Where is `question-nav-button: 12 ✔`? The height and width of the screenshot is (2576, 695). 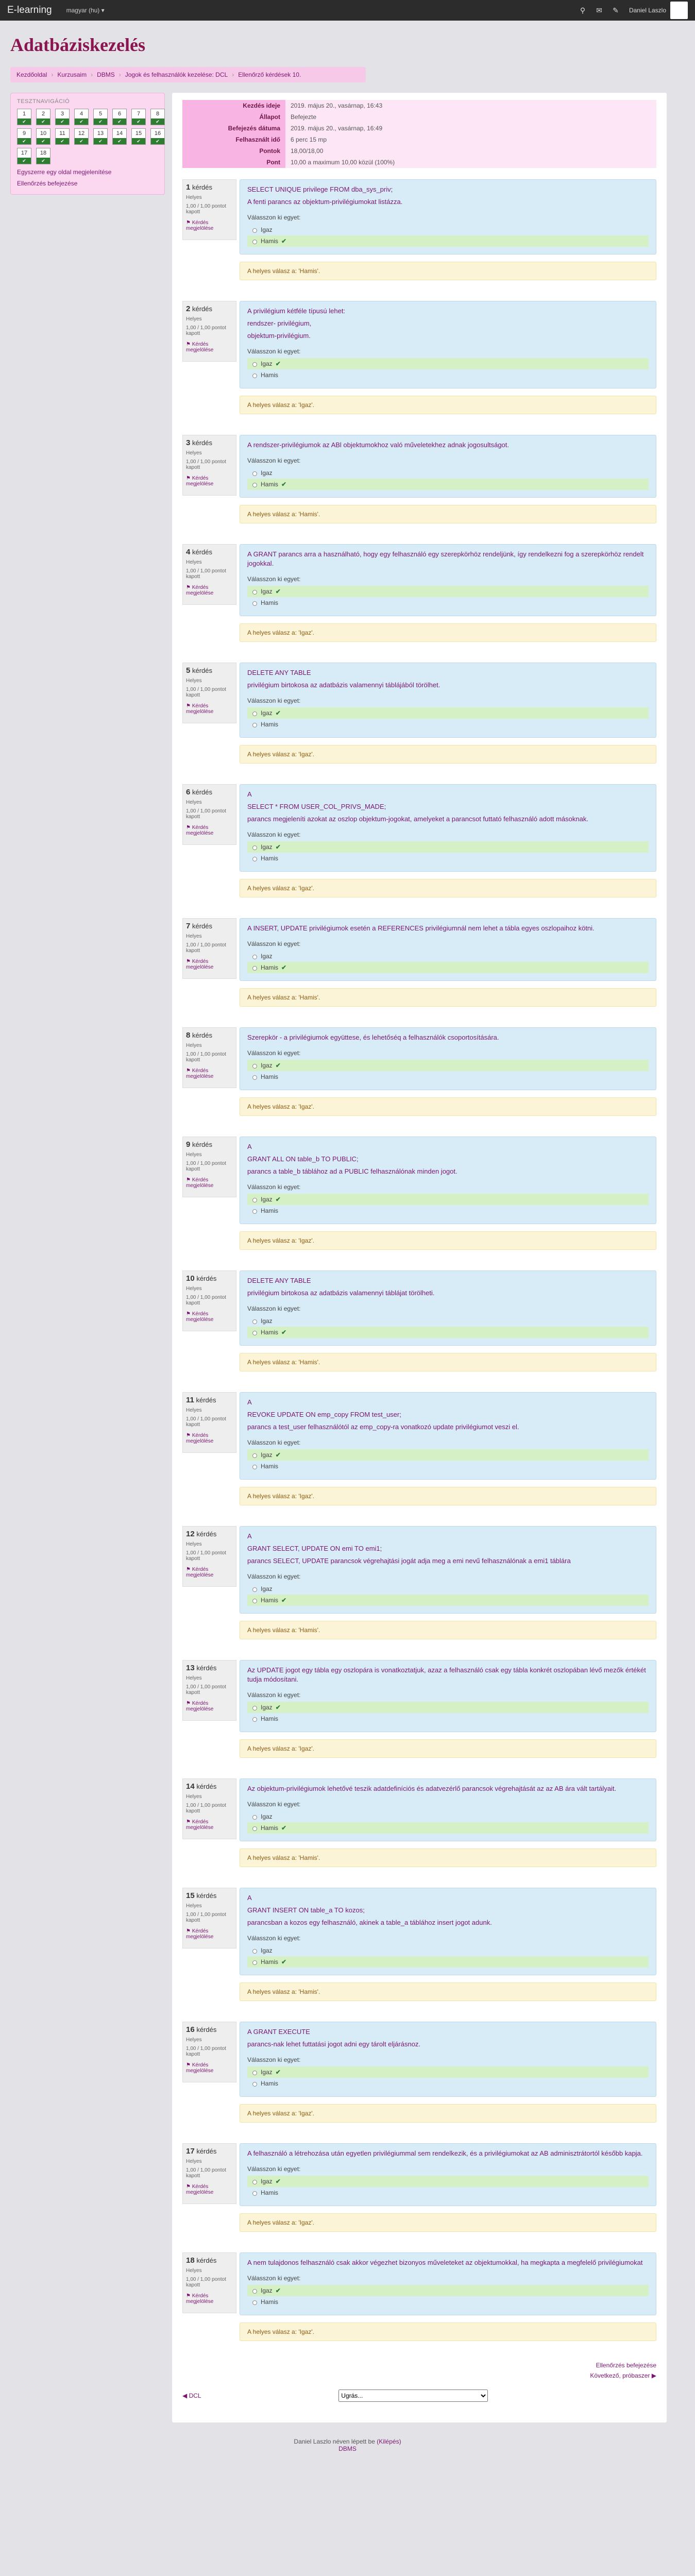
question-nav-button: 12 ✔ is located at coordinates (81, 136).